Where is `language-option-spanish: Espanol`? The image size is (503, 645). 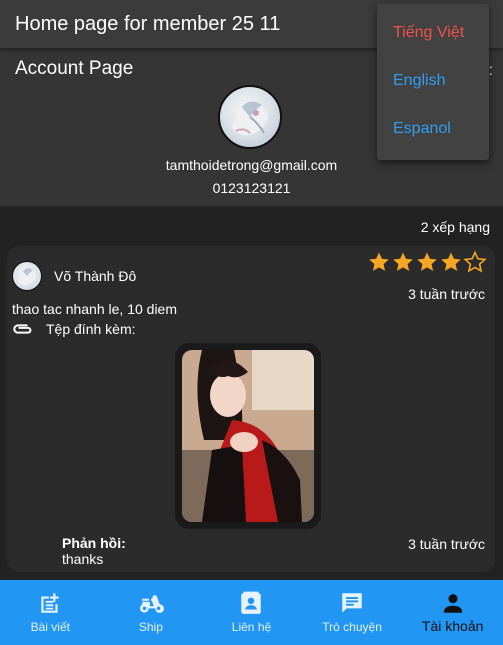 language-option-spanish: Espanol is located at coordinates (422, 129).